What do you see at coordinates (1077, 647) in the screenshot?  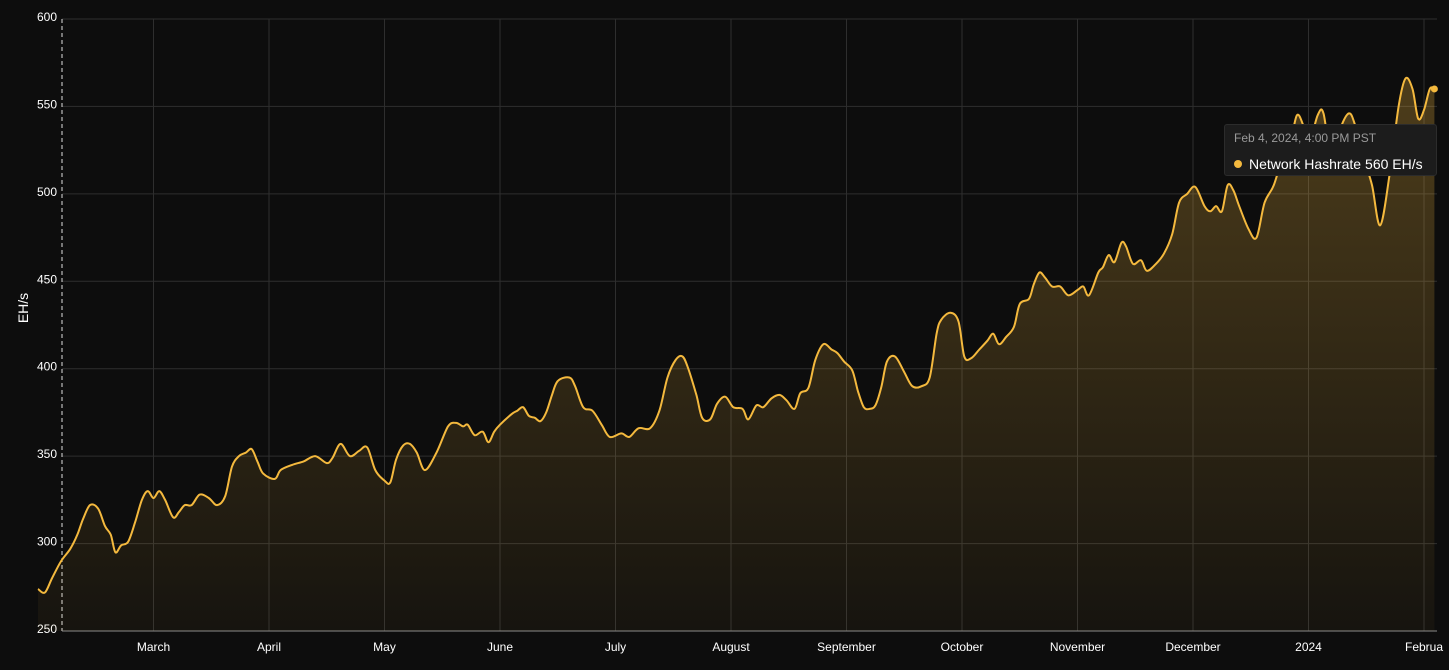 I see `x-tick-label: November` at bounding box center [1077, 647].